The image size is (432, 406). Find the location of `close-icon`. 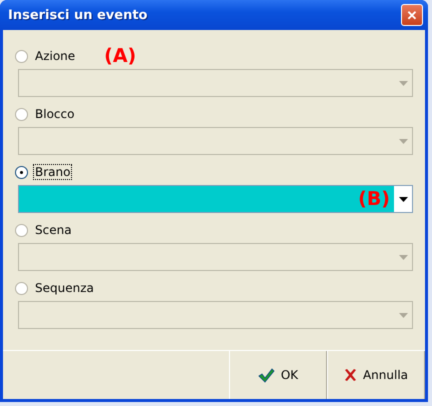

close-icon is located at coordinates (350, 375).